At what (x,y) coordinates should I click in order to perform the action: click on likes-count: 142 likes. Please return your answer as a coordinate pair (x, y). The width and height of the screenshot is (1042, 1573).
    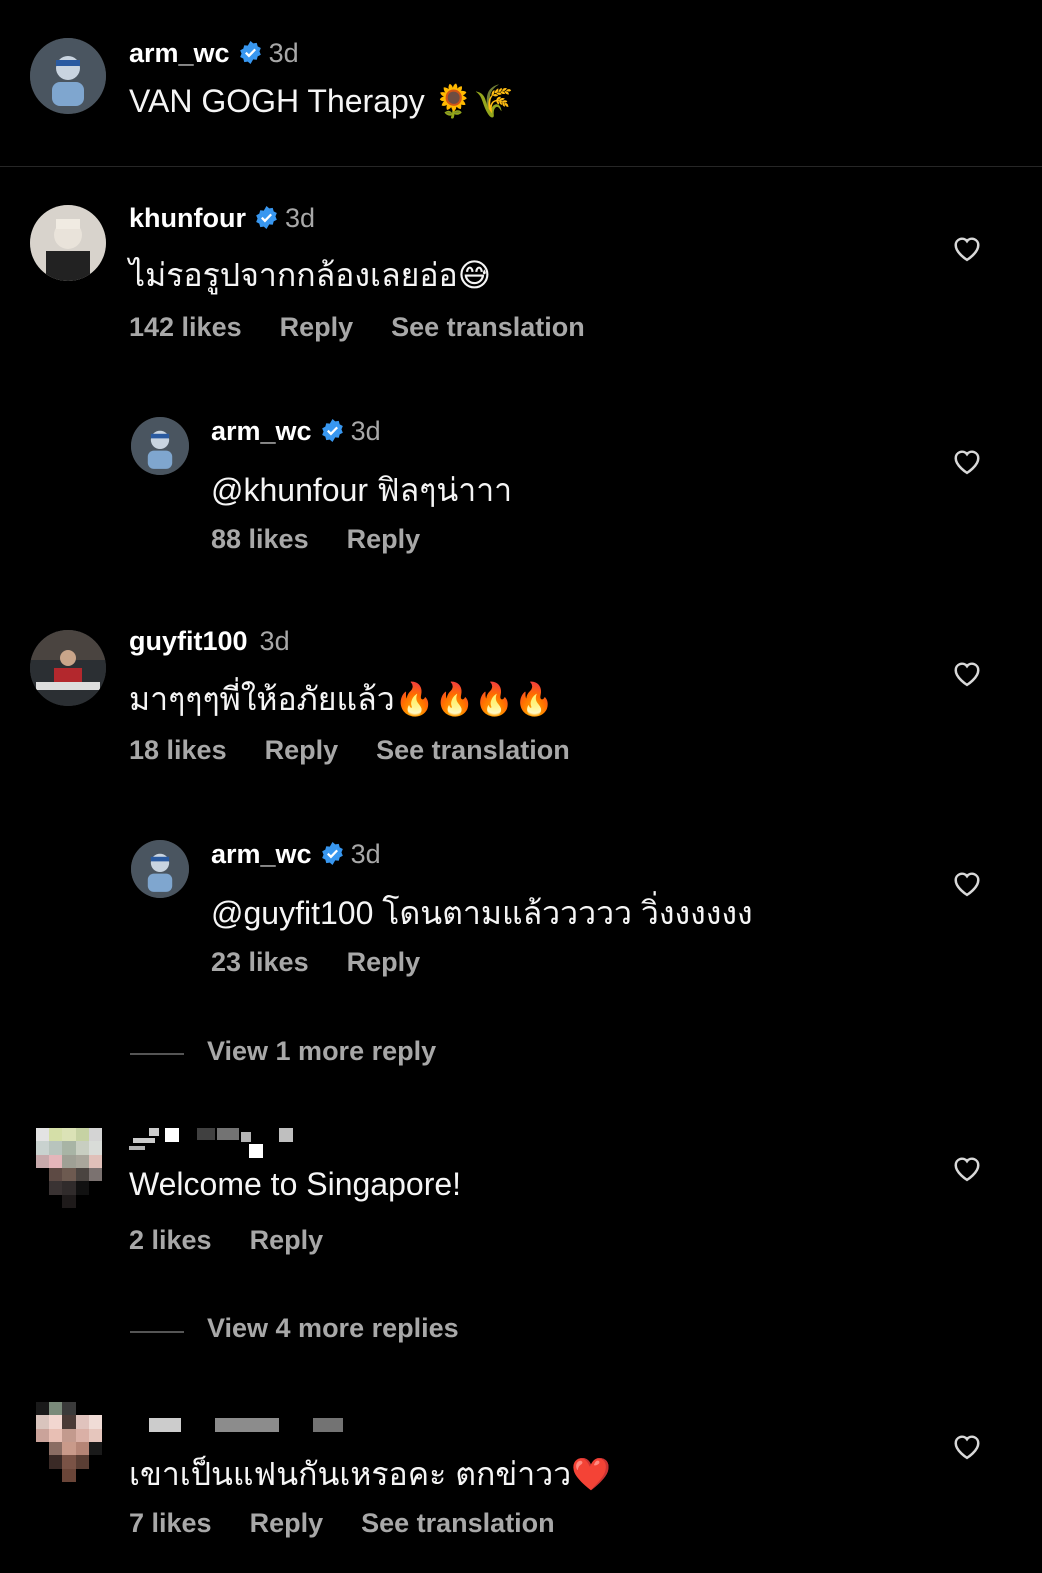
    Looking at the image, I should click on (185, 327).